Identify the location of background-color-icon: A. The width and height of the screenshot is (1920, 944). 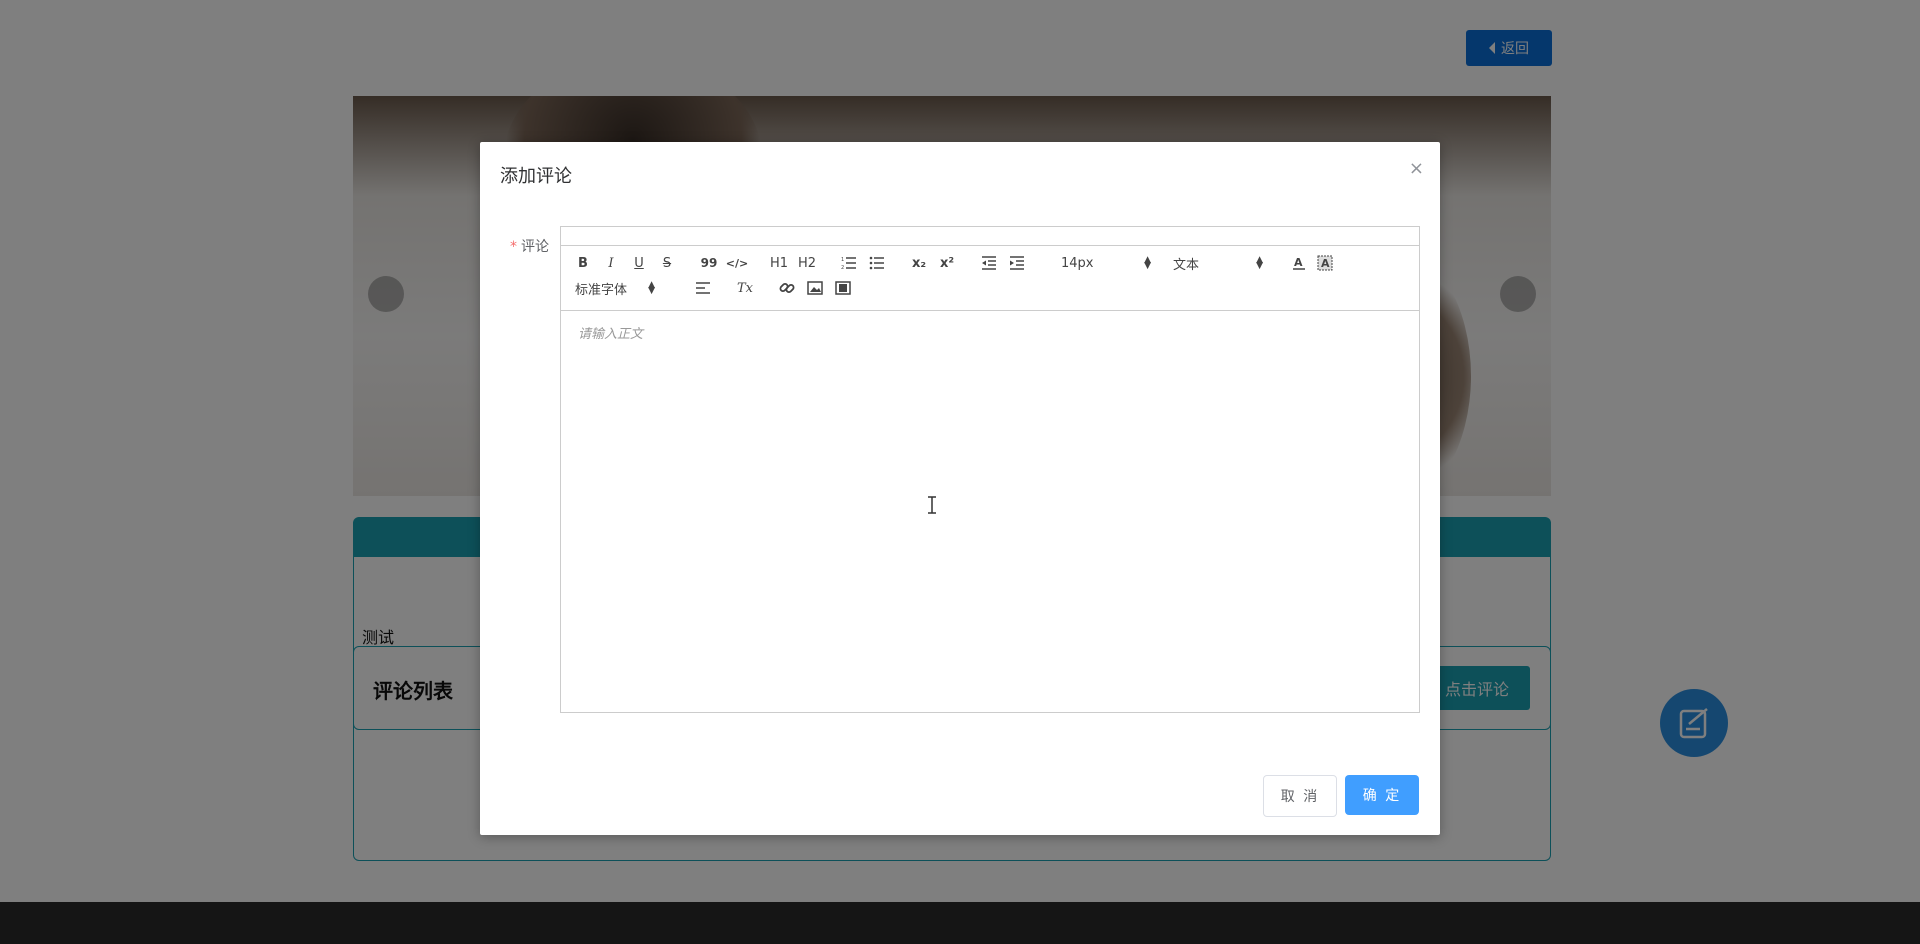
(1325, 263).